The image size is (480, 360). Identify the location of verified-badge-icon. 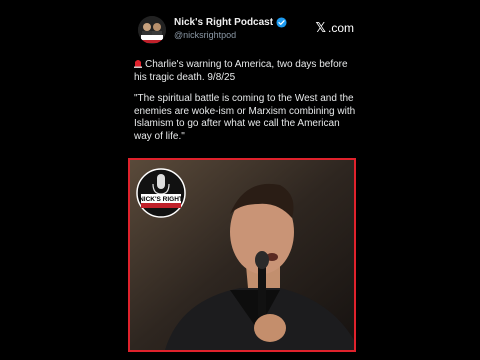
(281, 22).